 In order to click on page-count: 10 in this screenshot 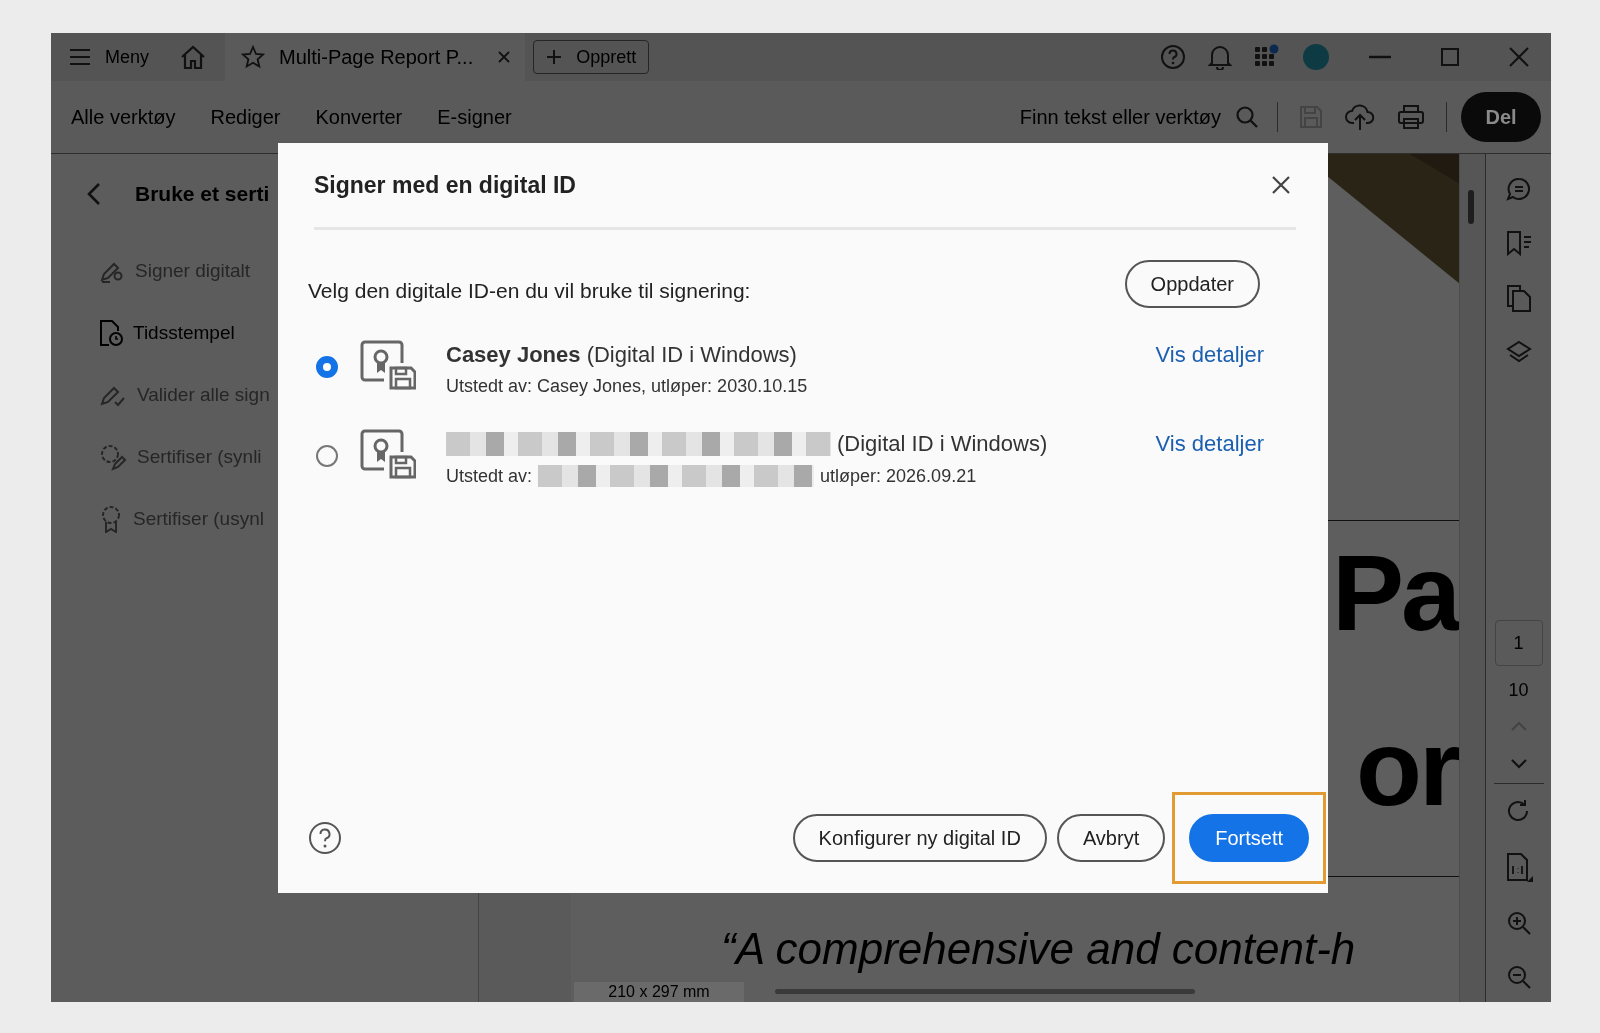, I will do `click(1518, 690)`.